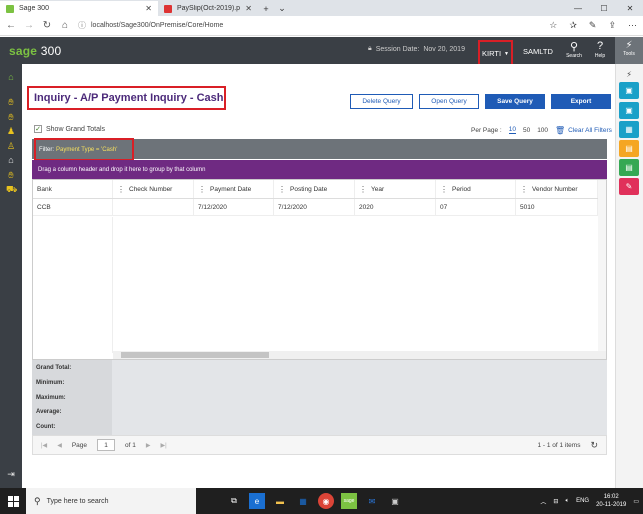 Image resolution: width=643 pixels, height=514 pixels. I want to click on items-info: 1 - 1 of 1 items, so click(559, 445).